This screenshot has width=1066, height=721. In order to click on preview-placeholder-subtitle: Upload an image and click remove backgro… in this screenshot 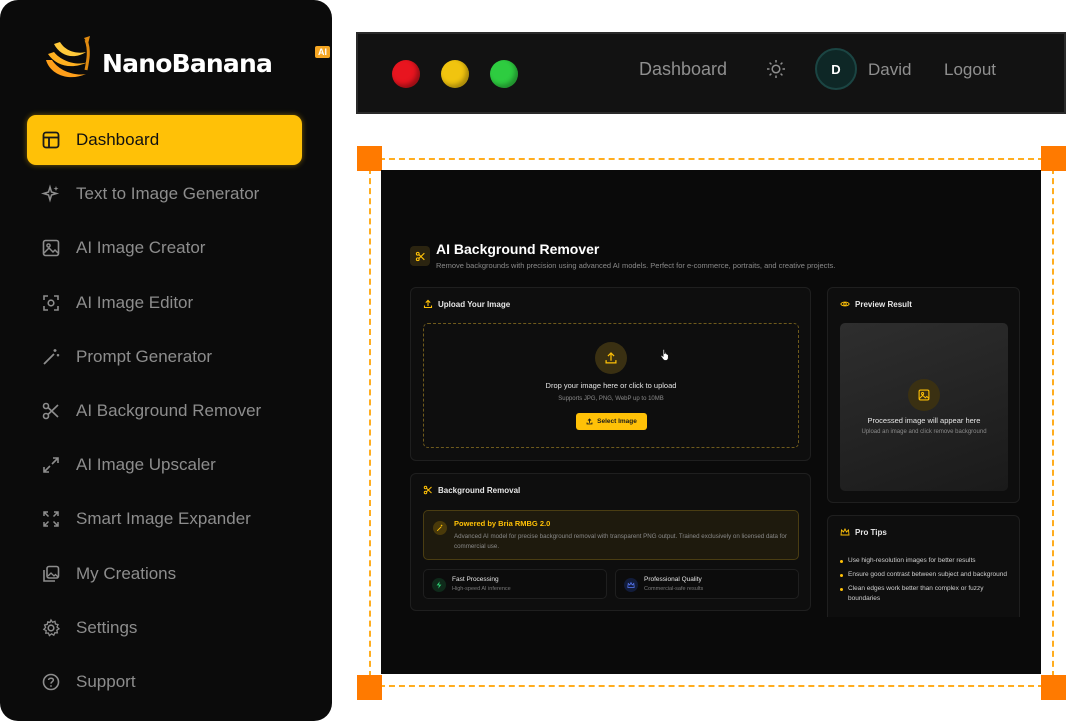, I will do `click(924, 432)`.